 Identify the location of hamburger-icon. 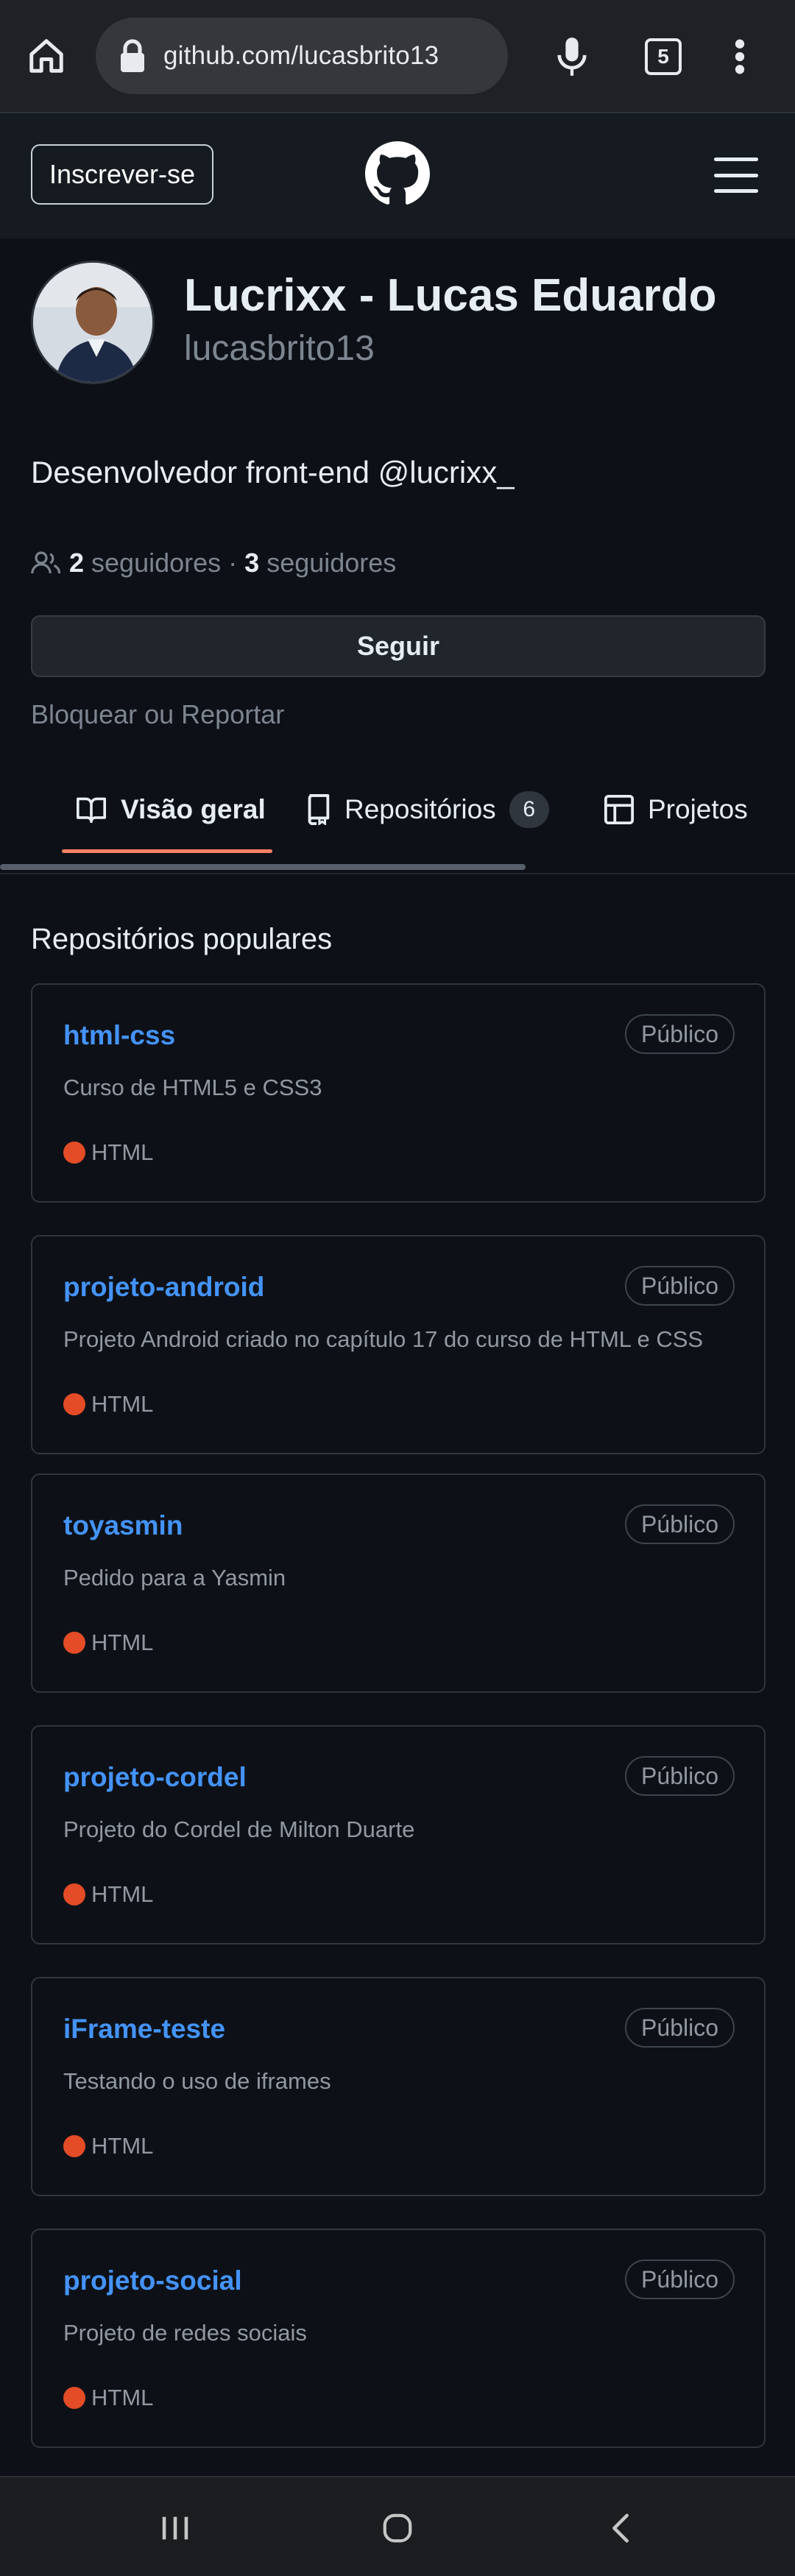
(736, 175).